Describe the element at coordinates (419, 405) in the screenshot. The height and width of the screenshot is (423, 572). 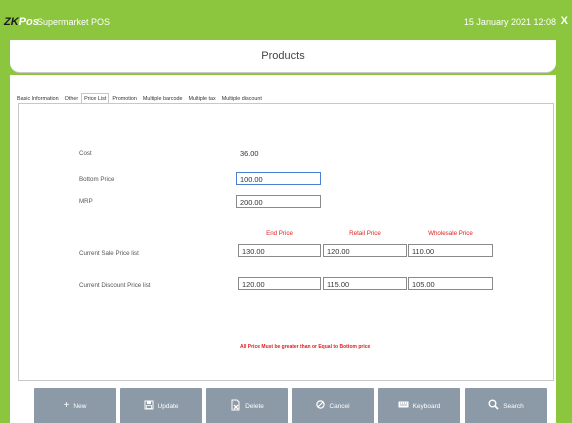
I see `keyboard-button: Keyboard` at that location.